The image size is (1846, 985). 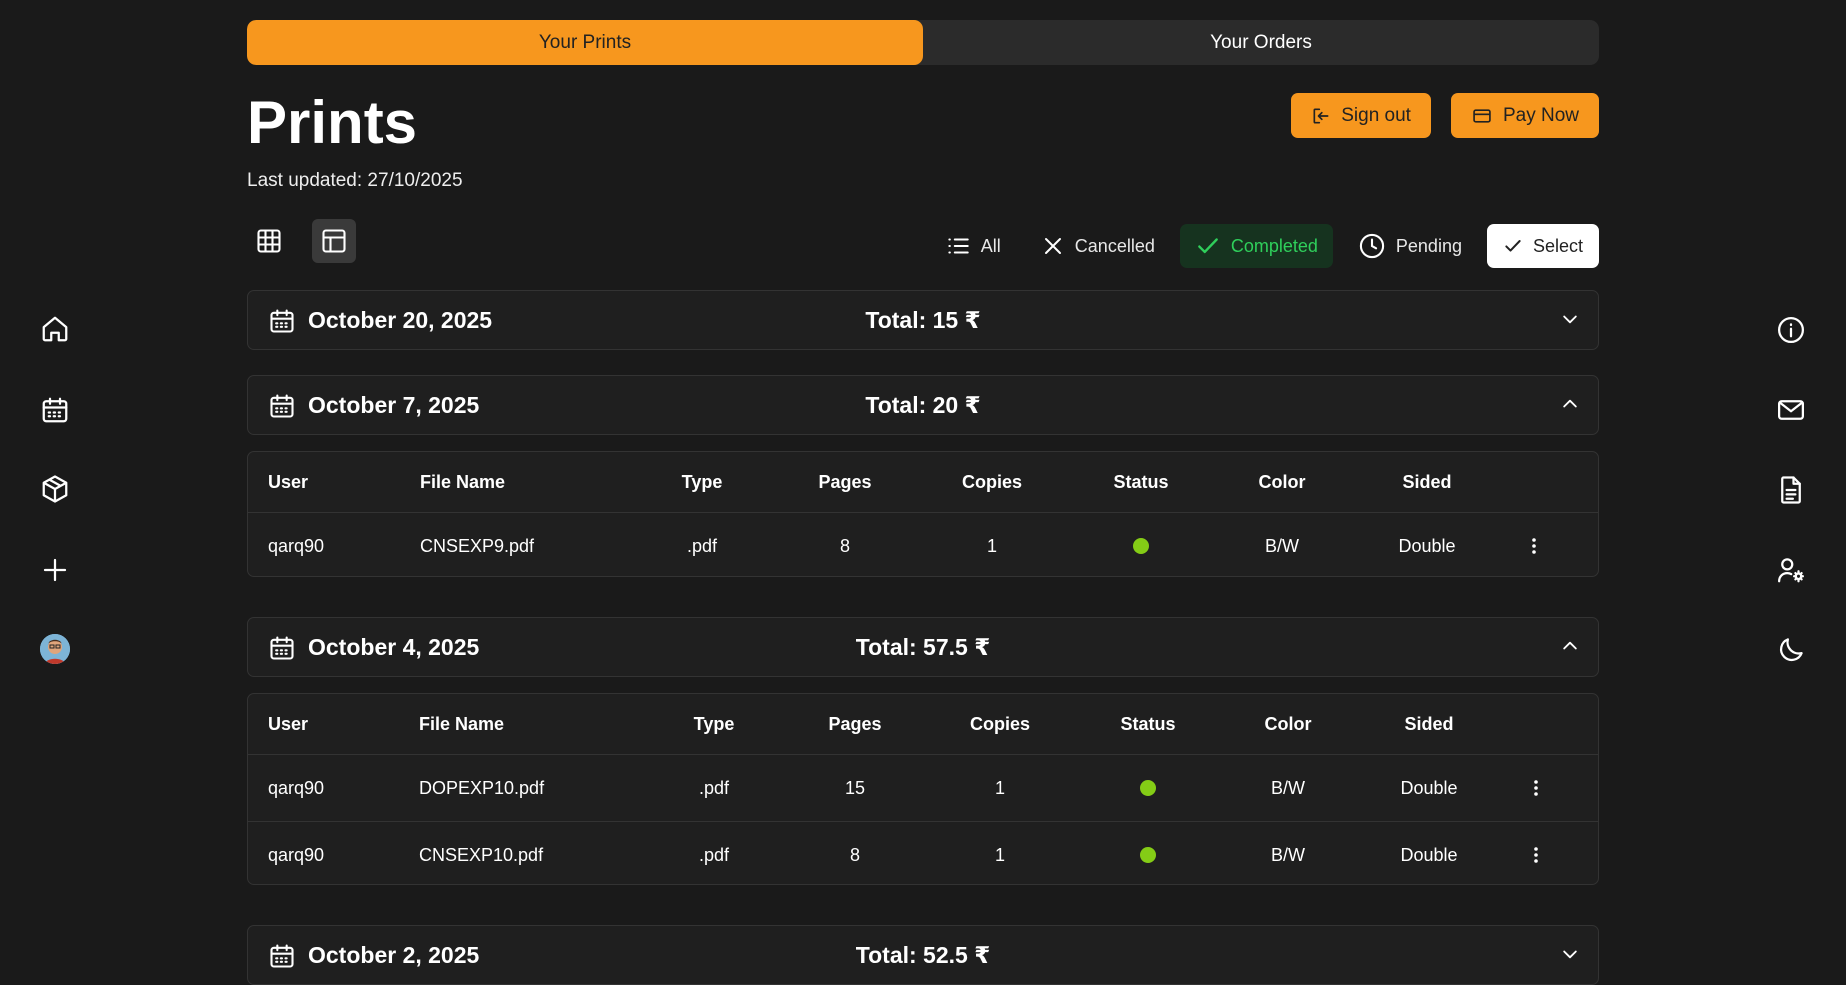 I want to click on filter-all-label: All, so click(x=990, y=245).